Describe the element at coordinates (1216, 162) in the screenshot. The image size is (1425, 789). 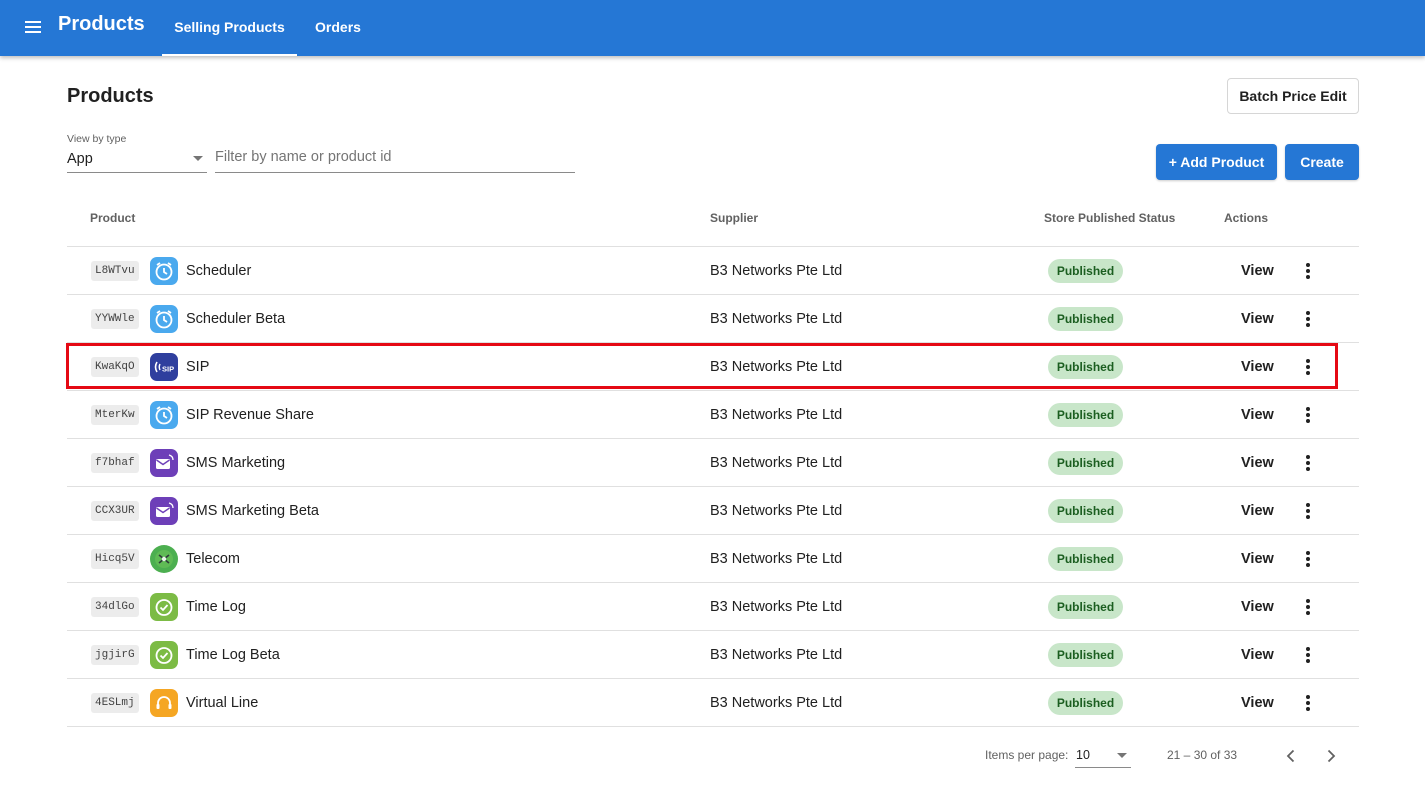
I see `add-product-button: + Add Product` at that location.